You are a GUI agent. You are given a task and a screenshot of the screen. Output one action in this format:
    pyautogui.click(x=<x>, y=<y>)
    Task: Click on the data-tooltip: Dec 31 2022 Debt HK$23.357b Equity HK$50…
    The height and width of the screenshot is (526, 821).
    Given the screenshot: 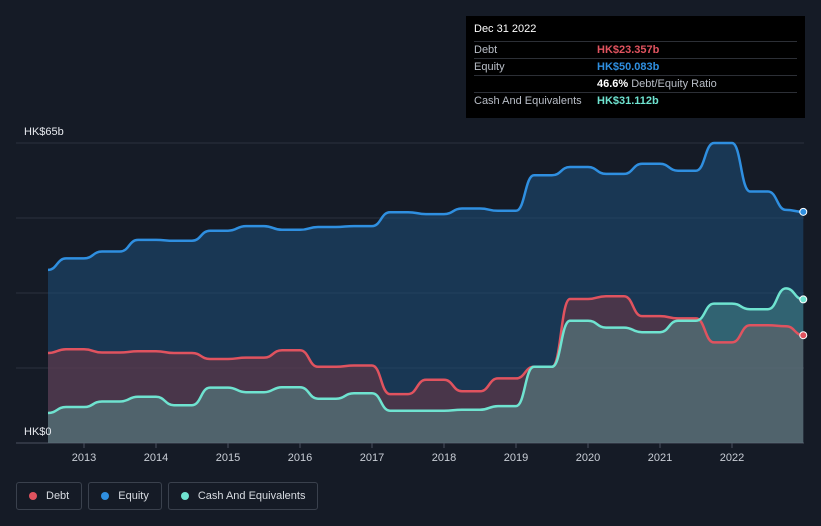 What is the action you would take?
    pyautogui.click(x=635, y=67)
    